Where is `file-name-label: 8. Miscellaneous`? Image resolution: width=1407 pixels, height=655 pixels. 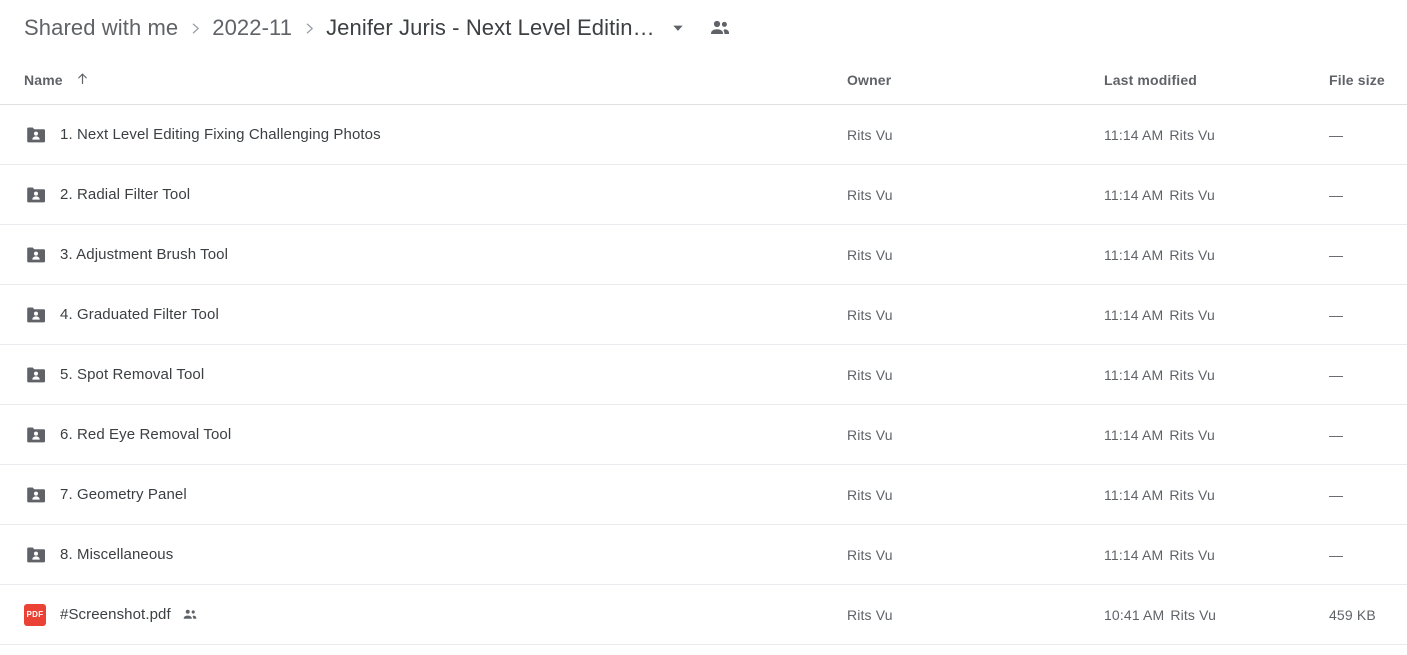 file-name-label: 8. Miscellaneous is located at coordinates (116, 554).